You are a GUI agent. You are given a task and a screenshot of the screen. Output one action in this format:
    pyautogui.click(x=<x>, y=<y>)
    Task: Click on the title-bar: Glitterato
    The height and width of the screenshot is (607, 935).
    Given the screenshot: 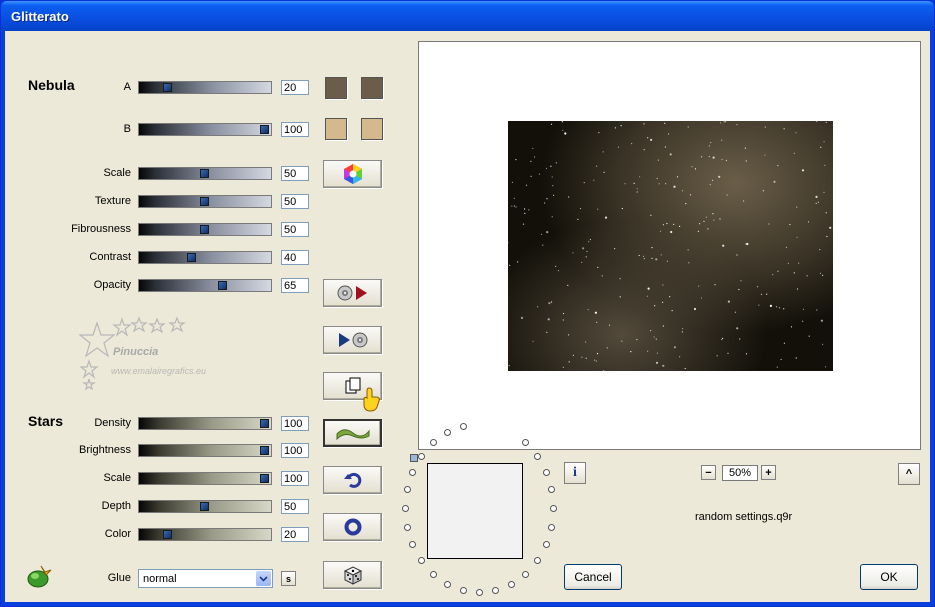 What is the action you would take?
    pyautogui.click(x=467, y=16)
    